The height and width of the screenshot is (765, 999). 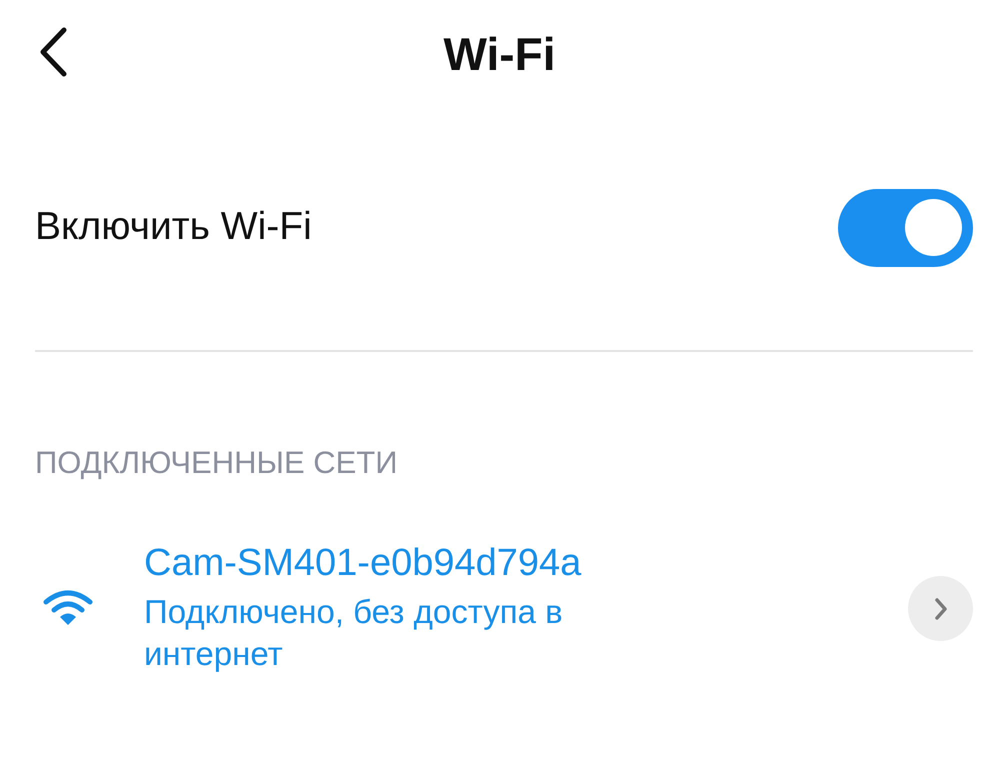 I want to click on back-icon, so click(x=53, y=52).